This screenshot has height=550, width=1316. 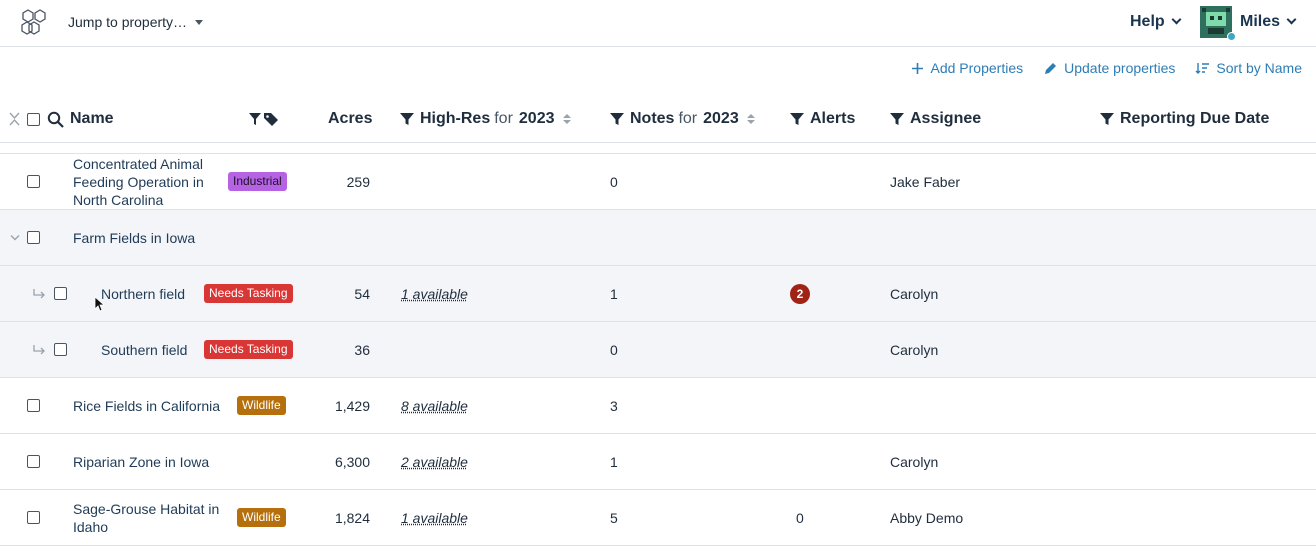 What do you see at coordinates (434, 406) in the screenshot?
I see `highres-available-link: 8 available` at bounding box center [434, 406].